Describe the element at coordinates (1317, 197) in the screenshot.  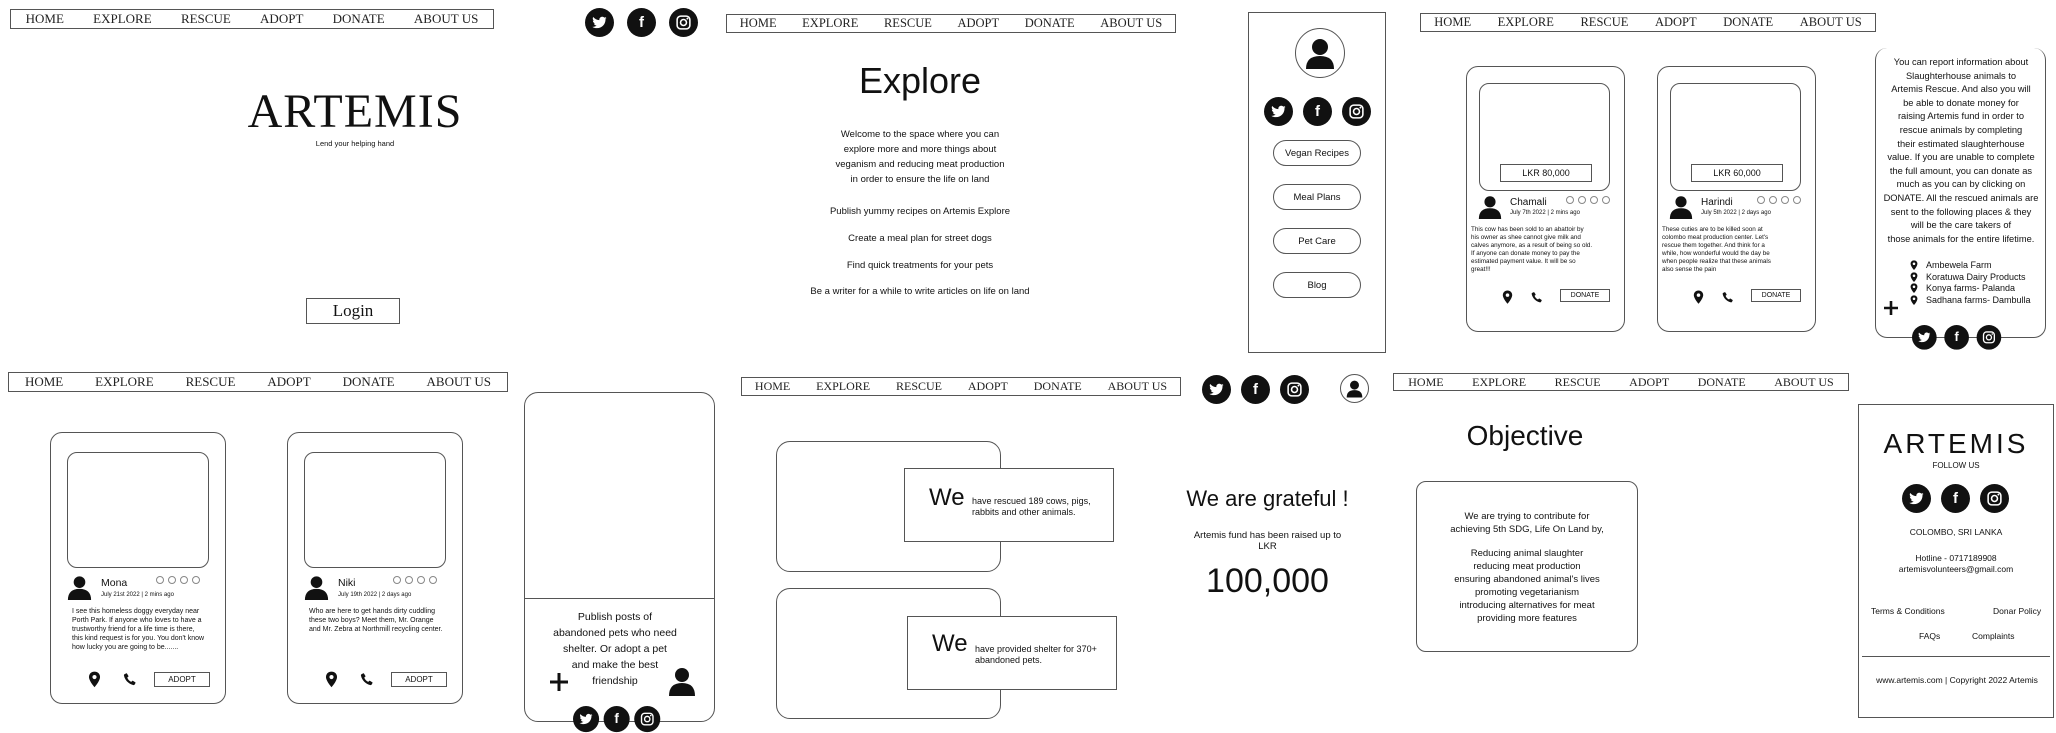
I see `meal-plans-button: Meal Plans` at that location.